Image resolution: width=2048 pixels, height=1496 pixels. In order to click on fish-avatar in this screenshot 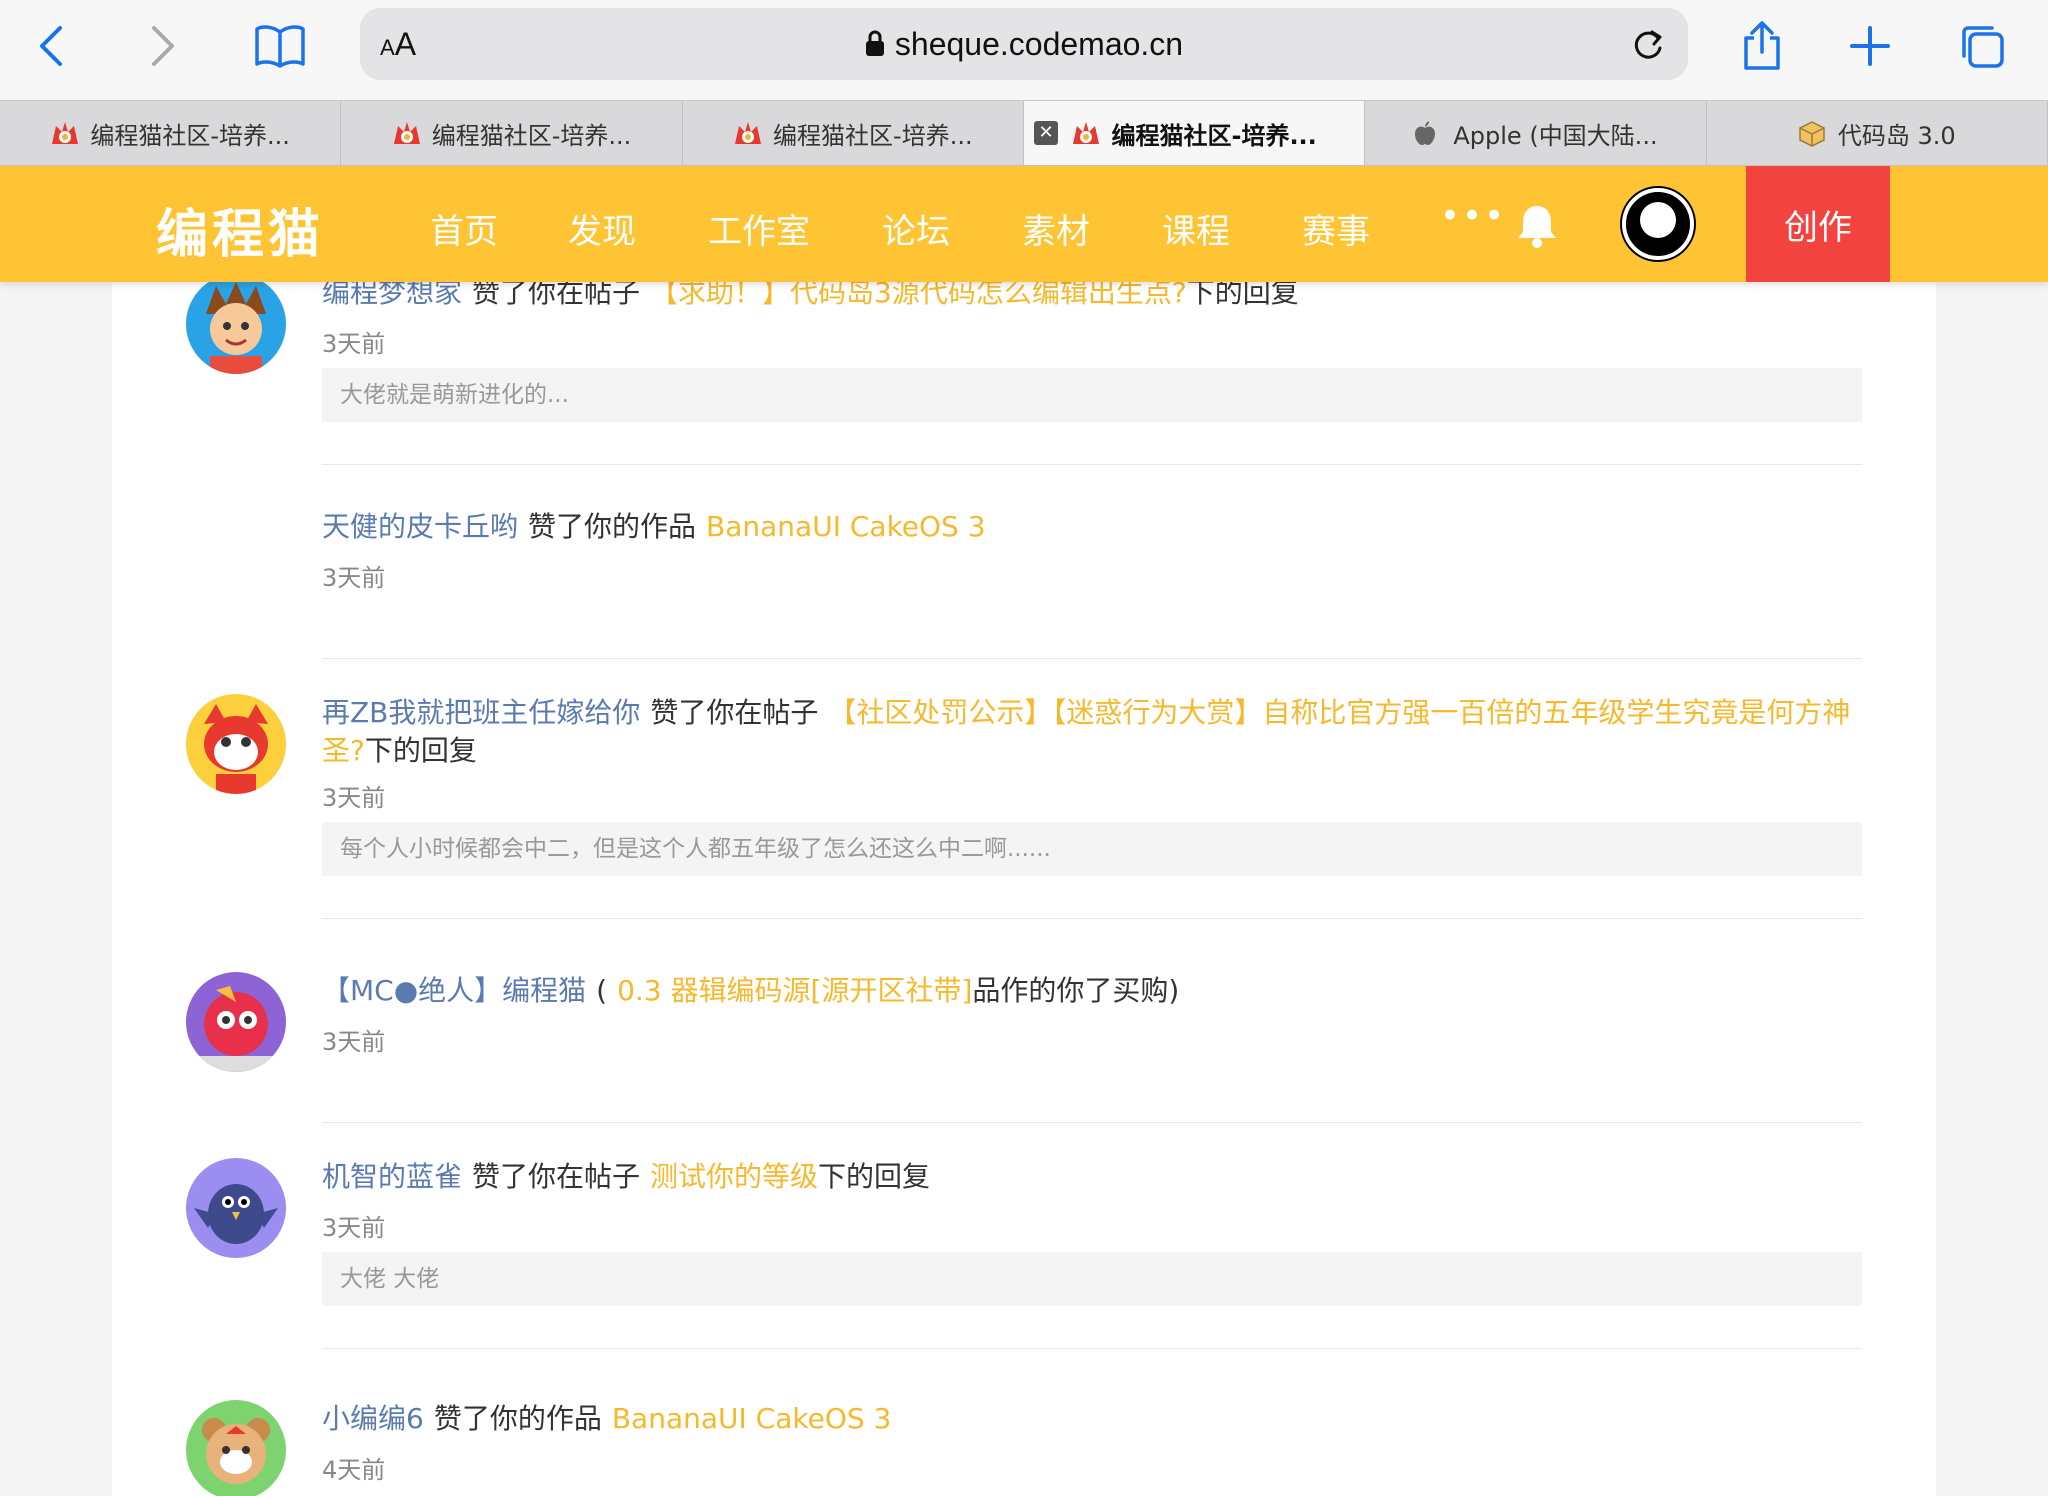, I will do `click(236, 1022)`.